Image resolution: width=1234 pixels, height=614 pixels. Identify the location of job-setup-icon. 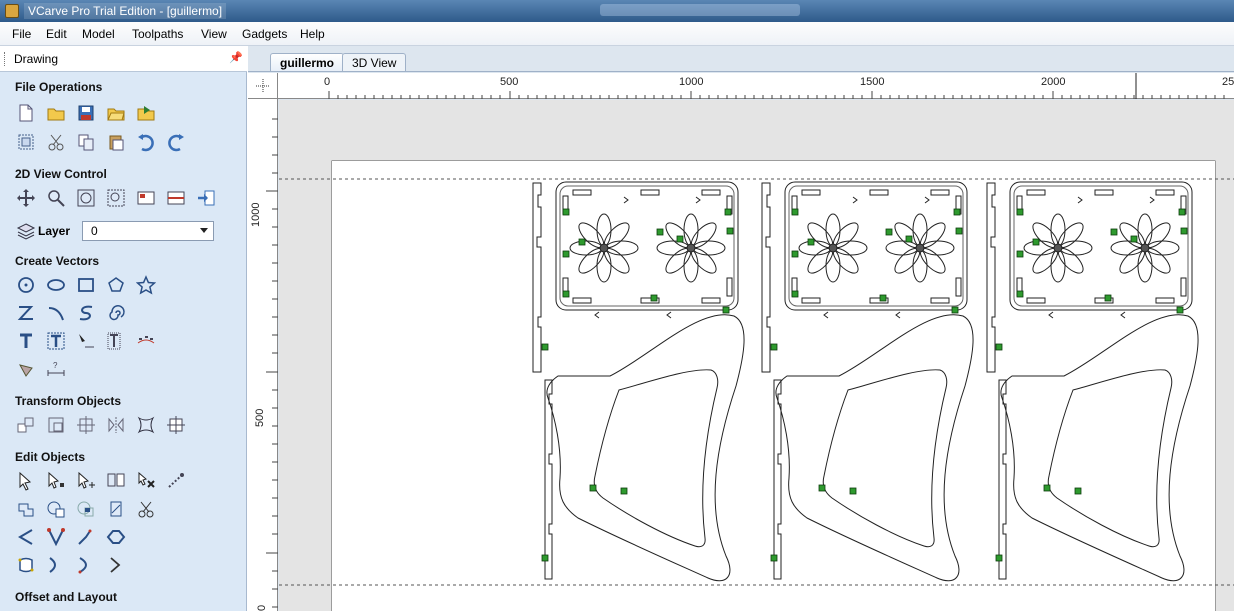
(26, 142).